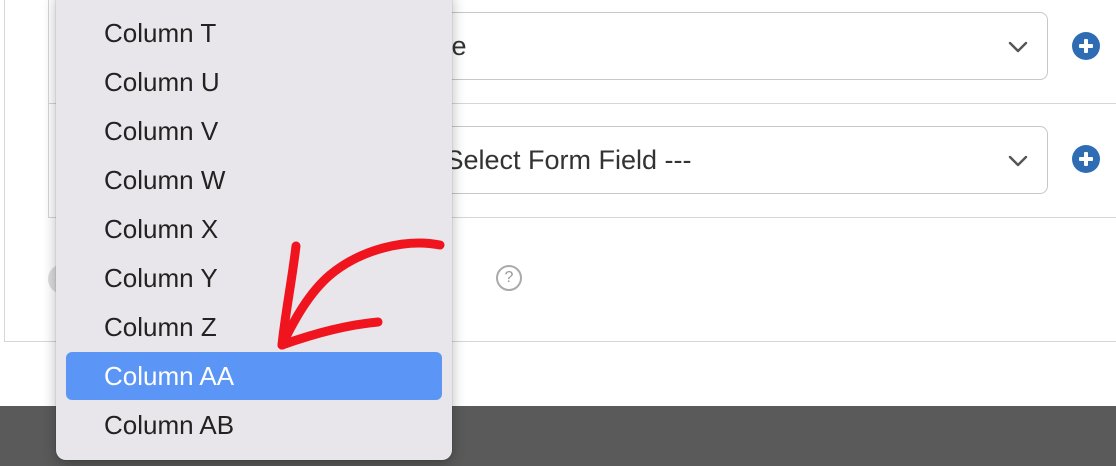 The height and width of the screenshot is (466, 1116). I want to click on dropdown-option-column-x: Column X, so click(254, 229).